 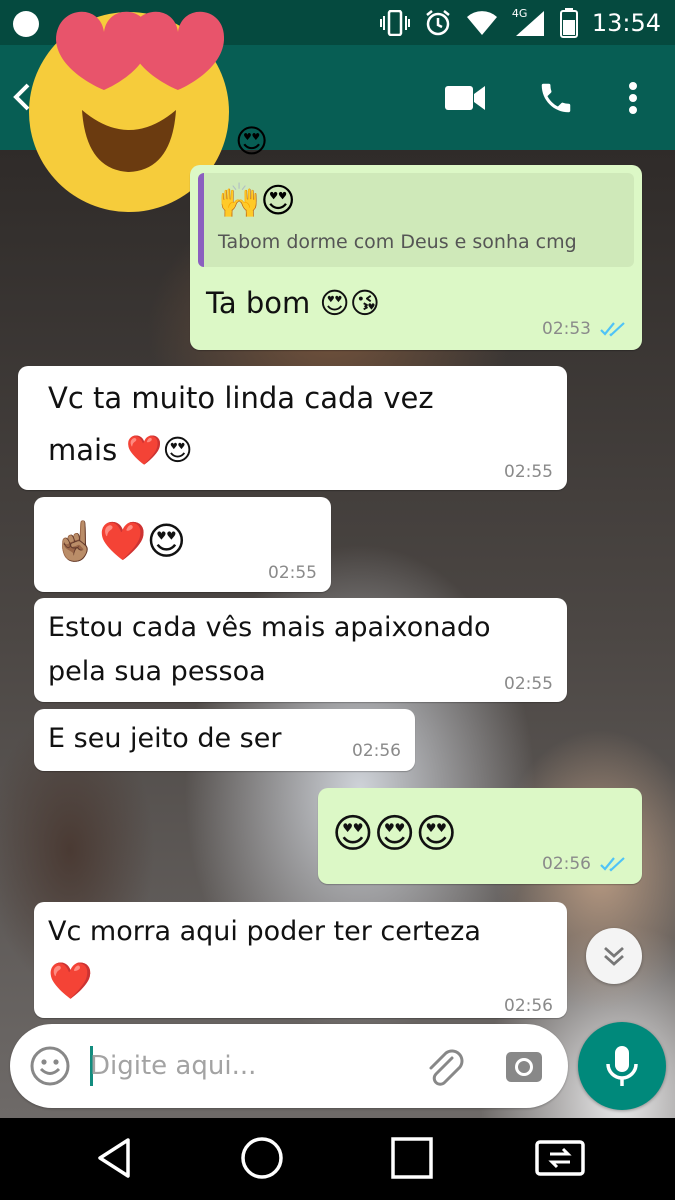 I want to click on scroll-to-bottom-button, so click(x=614, y=956).